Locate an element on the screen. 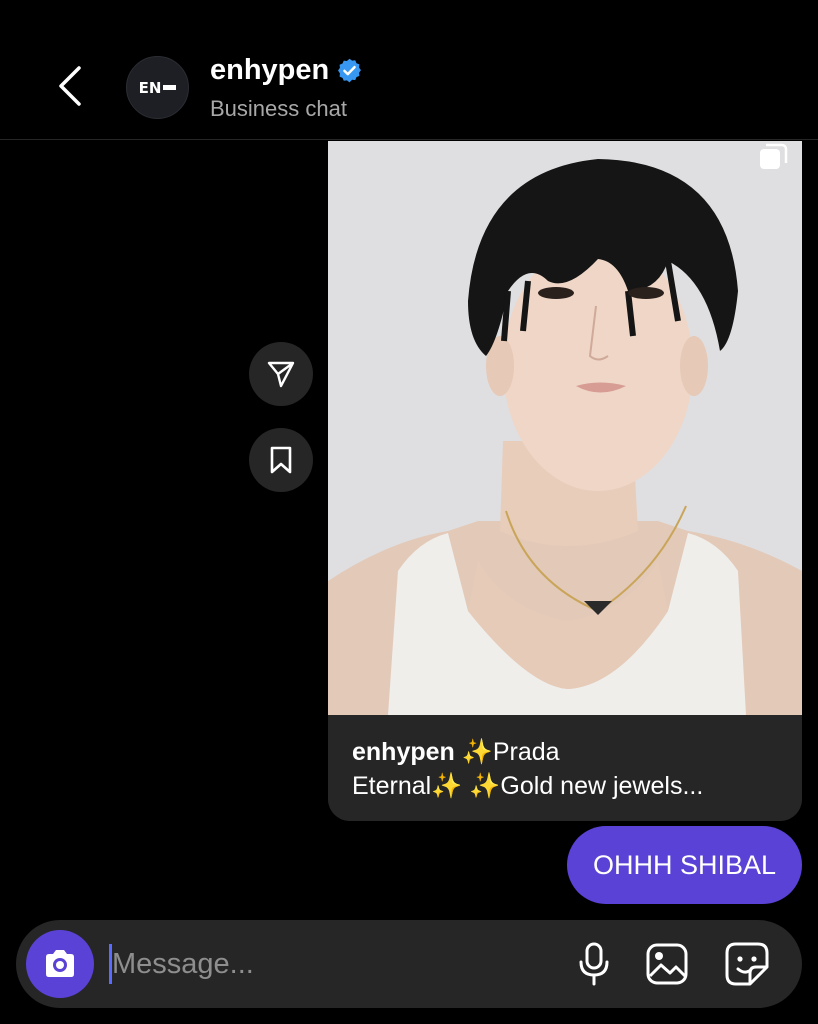 The image size is (818, 1024). sent-message-bubble: OHHH SHIBAL is located at coordinates (684, 865).